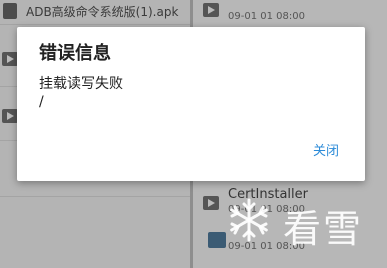  I want to click on folder-icon, so click(217, 240).